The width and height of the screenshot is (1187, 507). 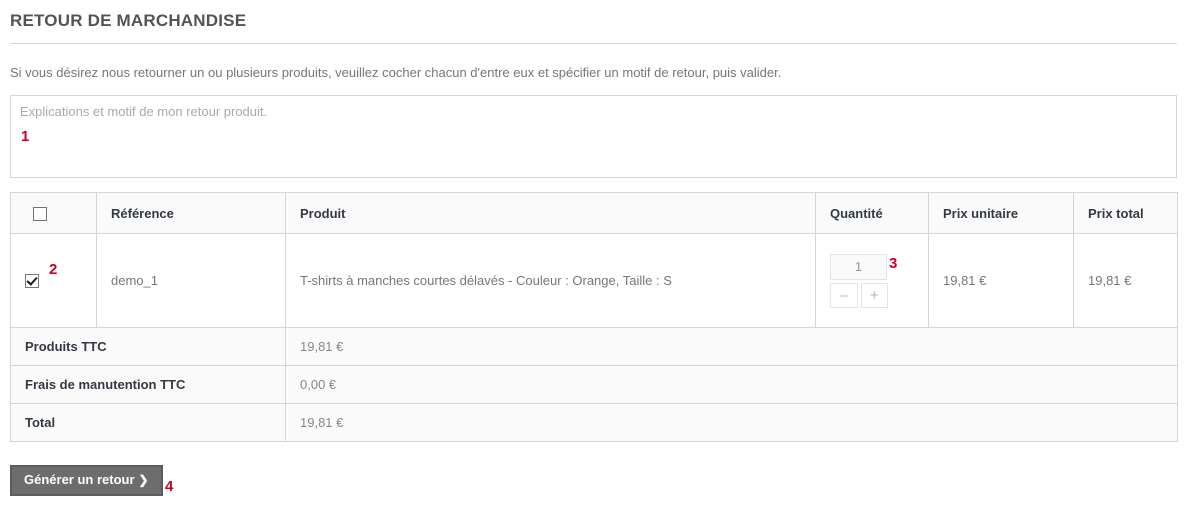 What do you see at coordinates (191, 280) in the screenshot?
I see `row-reference: demo_1` at bounding box center [191, 280].